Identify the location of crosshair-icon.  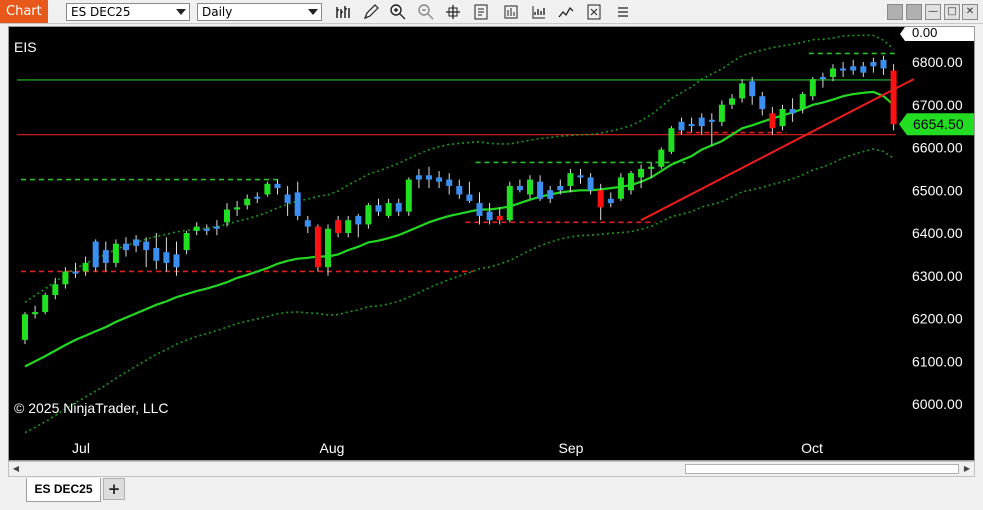
(453, 12).